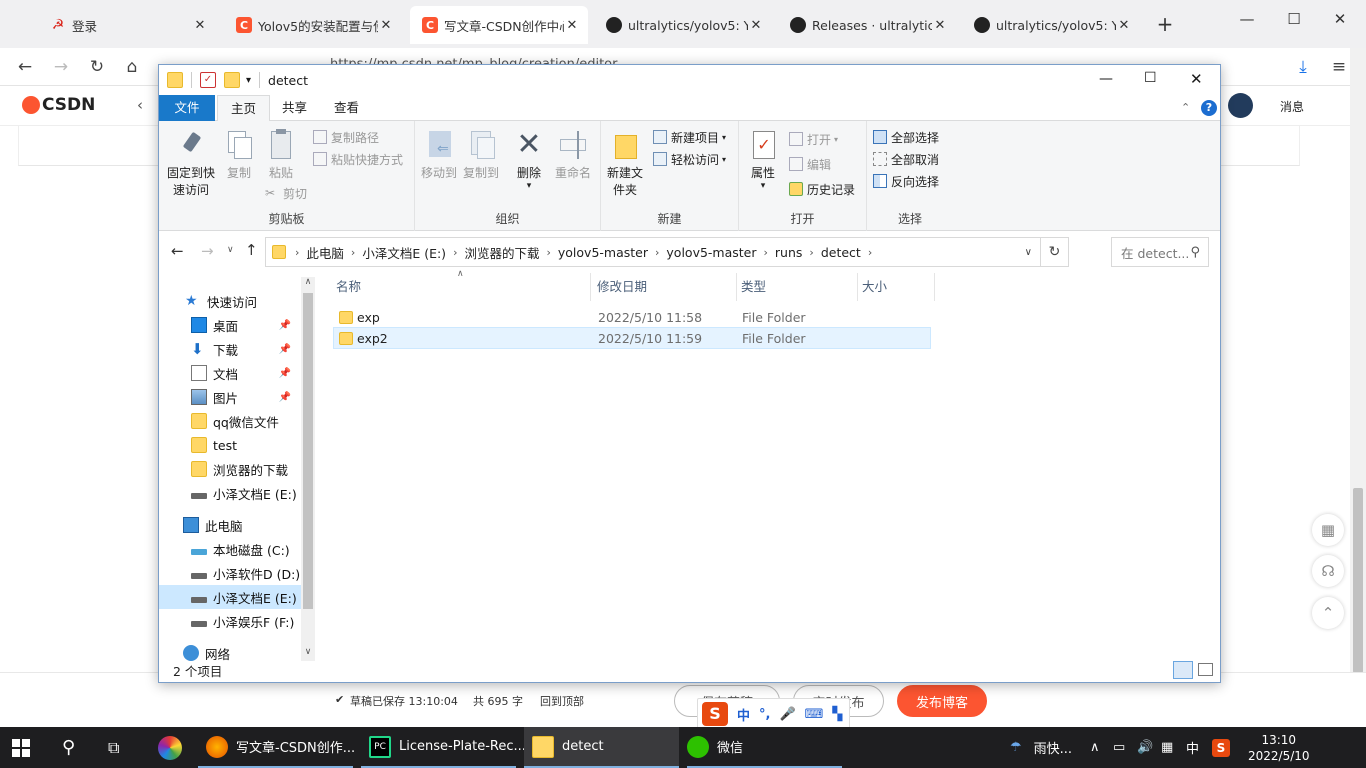 The width and height of the screenshot is (1366, 768). Describe the element at coordinates (244, 493) in the screenshot. I see `nav-item-drive: 小泽文档E (E:)` at that location.